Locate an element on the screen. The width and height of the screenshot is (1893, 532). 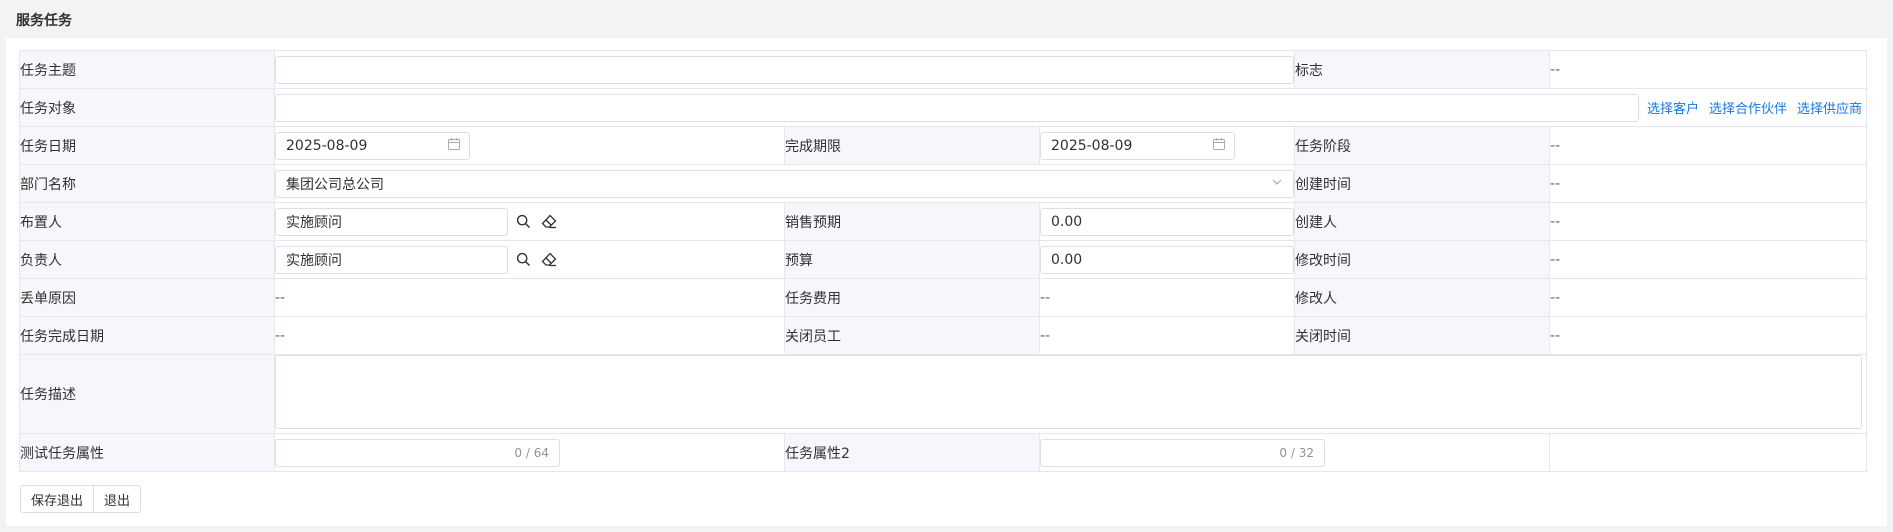
flag-label: 标志 is located at coordinates (1422, 69).